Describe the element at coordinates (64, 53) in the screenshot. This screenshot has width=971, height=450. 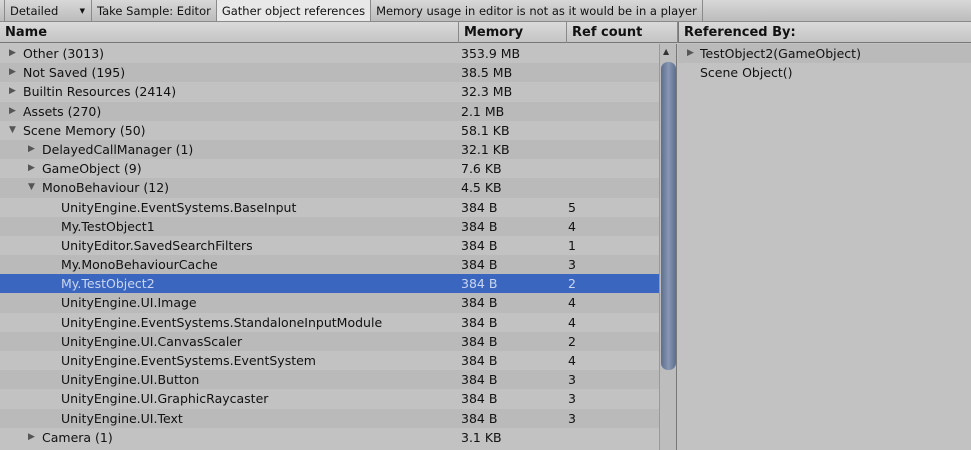
I see `row-name: Other (3013)` at that location.